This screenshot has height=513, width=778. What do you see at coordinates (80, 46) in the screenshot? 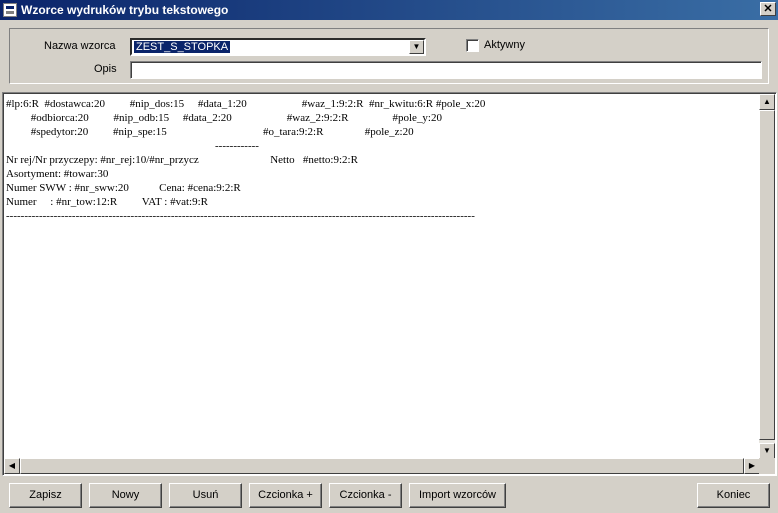
I see `template-name-label: Nazwa wzorca` at bounding box center [80, 46].